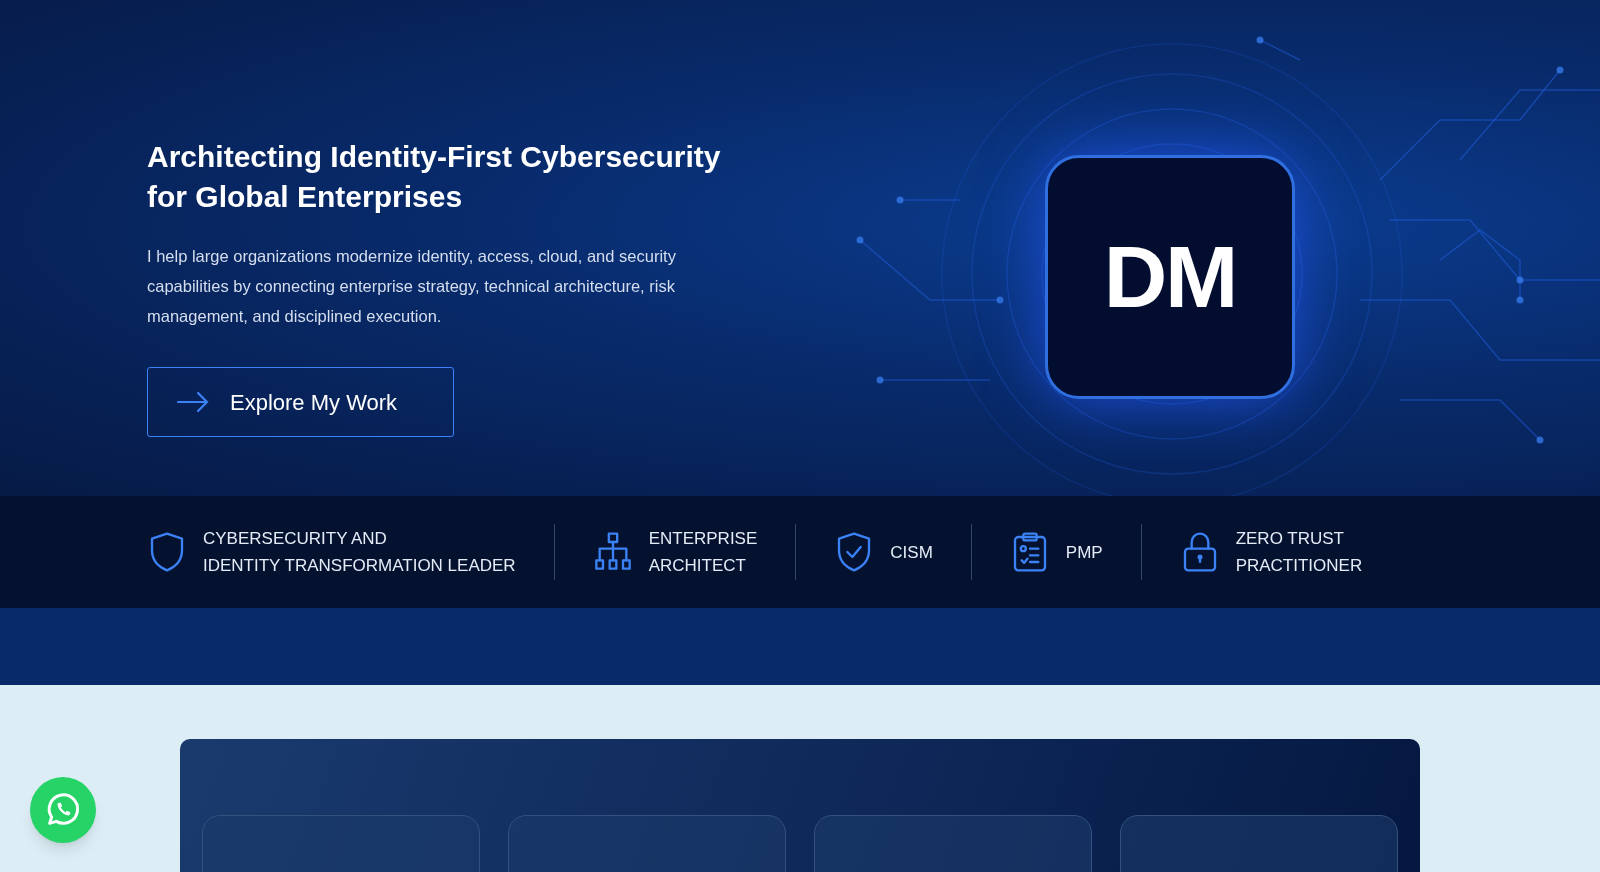  I want to click on credential-label: CISM, so click(911, 552).